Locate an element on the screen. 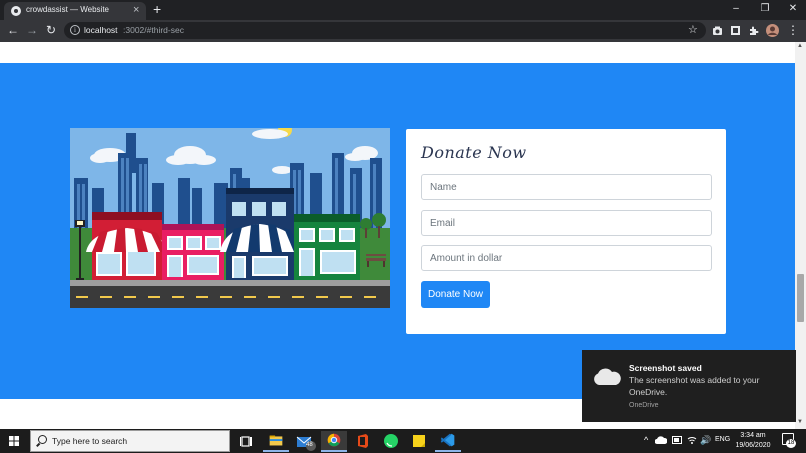 This screenshot has width=806, height=453. globe-icon is located at coordinates (16, 11).